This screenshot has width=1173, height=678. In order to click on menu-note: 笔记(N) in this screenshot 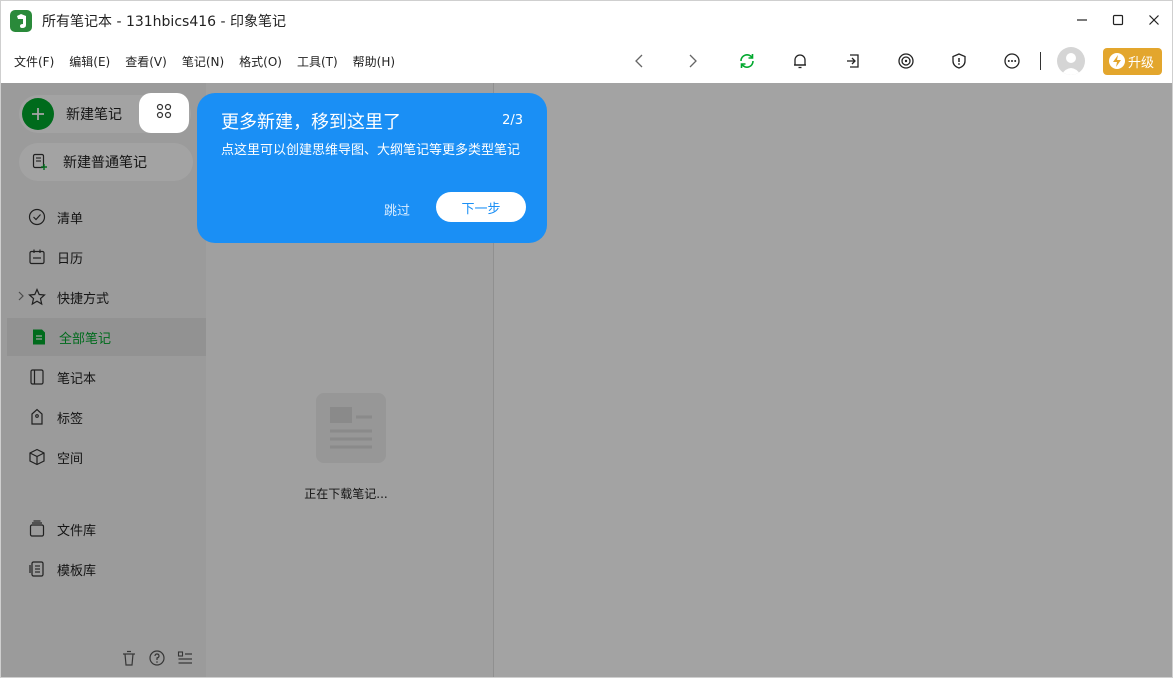, I will do `click(203, 61)`.